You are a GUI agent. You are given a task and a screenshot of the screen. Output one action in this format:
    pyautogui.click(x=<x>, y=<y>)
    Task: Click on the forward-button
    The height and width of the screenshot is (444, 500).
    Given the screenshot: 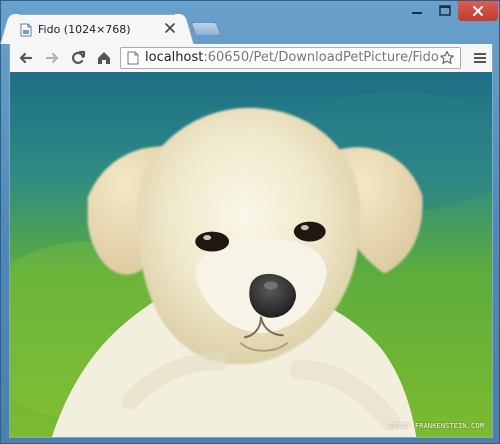 What is the action you would take?
    pyautogui.click(x=52, y=58)
    